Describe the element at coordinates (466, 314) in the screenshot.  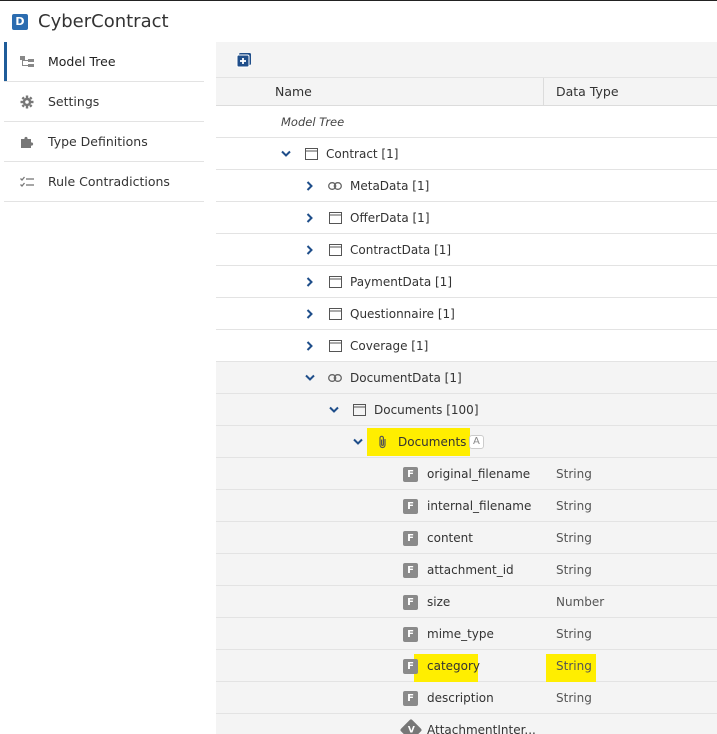
I see `tree-row-questionnaire: Questionnaire [1]` at that location.